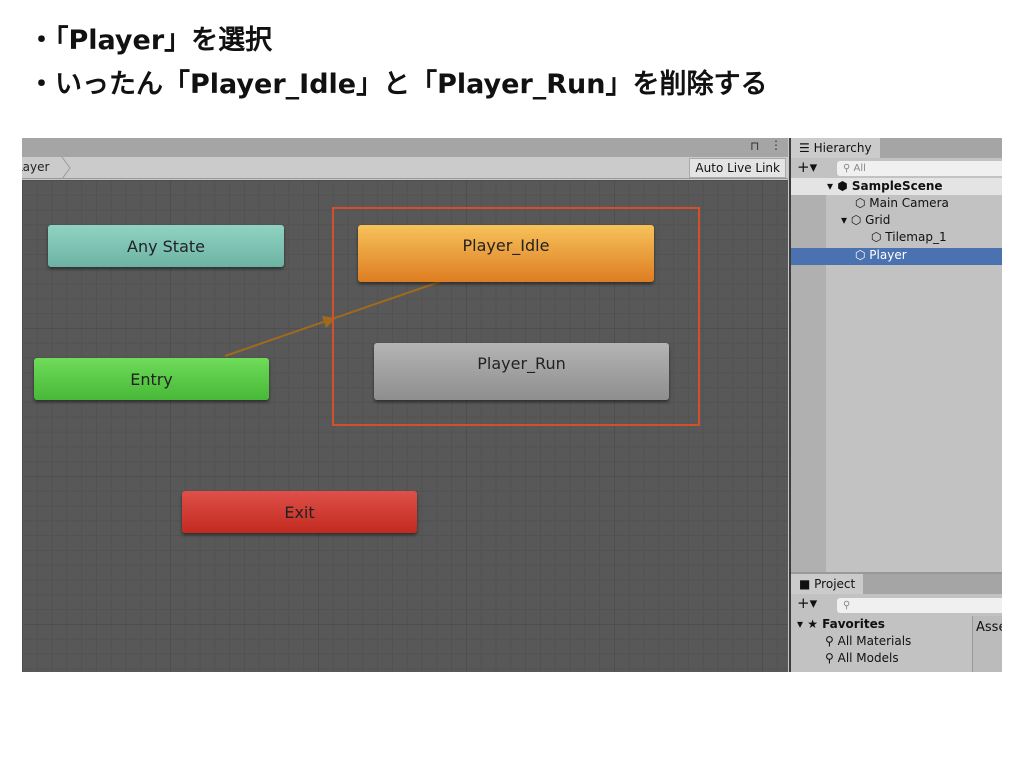 This screenshot has height=768, width=1024. What do you see at coordinates (919, 168) in the screenshot?
I see `hierarchy-search: ⚲ All` at bounding box center [919, 168].